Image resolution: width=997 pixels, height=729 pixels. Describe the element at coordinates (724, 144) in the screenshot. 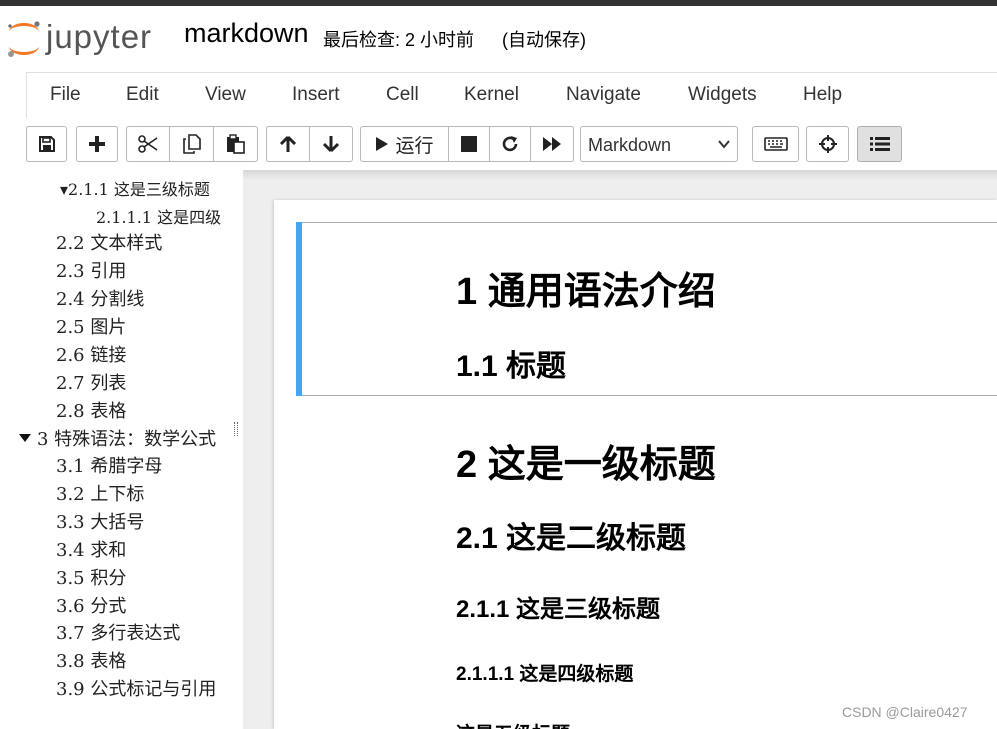

I see `chevron-down-icon` at that location.